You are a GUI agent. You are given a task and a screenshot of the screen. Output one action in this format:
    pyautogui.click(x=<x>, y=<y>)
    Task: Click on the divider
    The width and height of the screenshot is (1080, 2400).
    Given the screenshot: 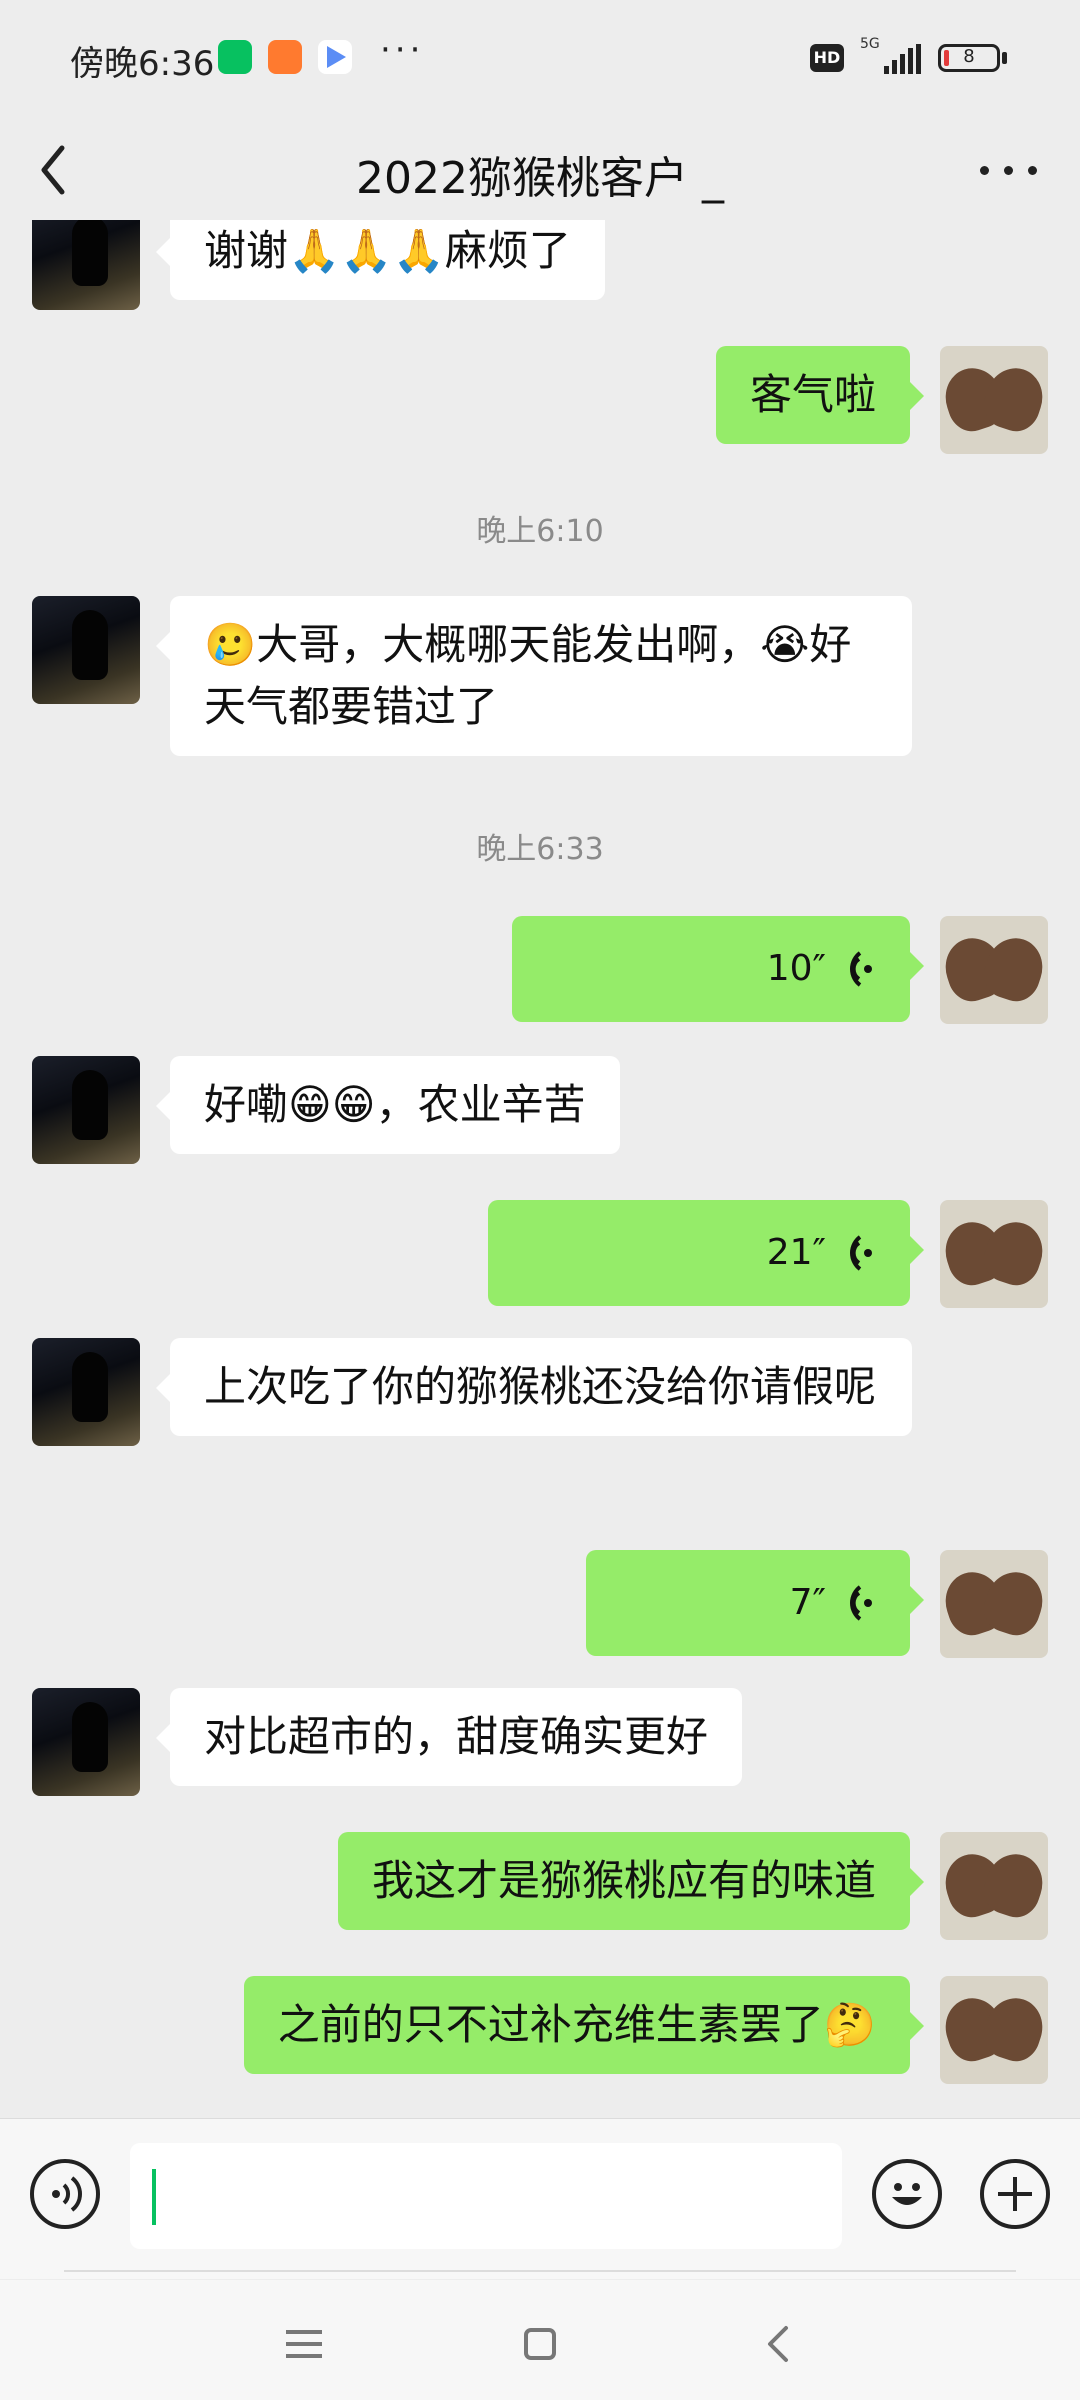 What is the action you would take?
    pyautogui.click(x=540, y=2271)
    